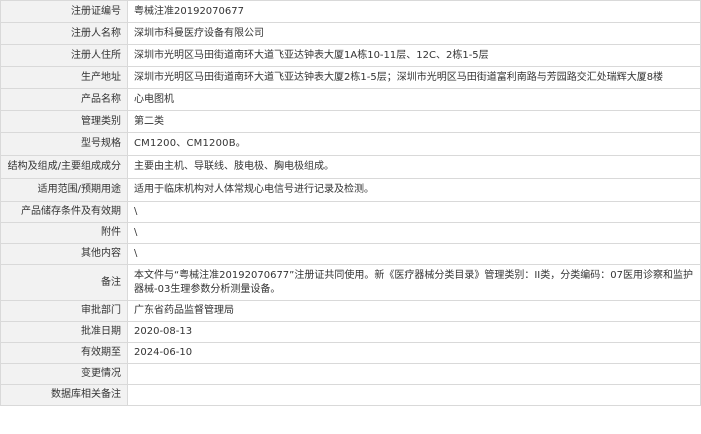 This screenshot has width=701, height=434. What do you see at coordinates (64, 282) in the screenshot?
I see `field-label: 备注` at bounding box center [64, 282].